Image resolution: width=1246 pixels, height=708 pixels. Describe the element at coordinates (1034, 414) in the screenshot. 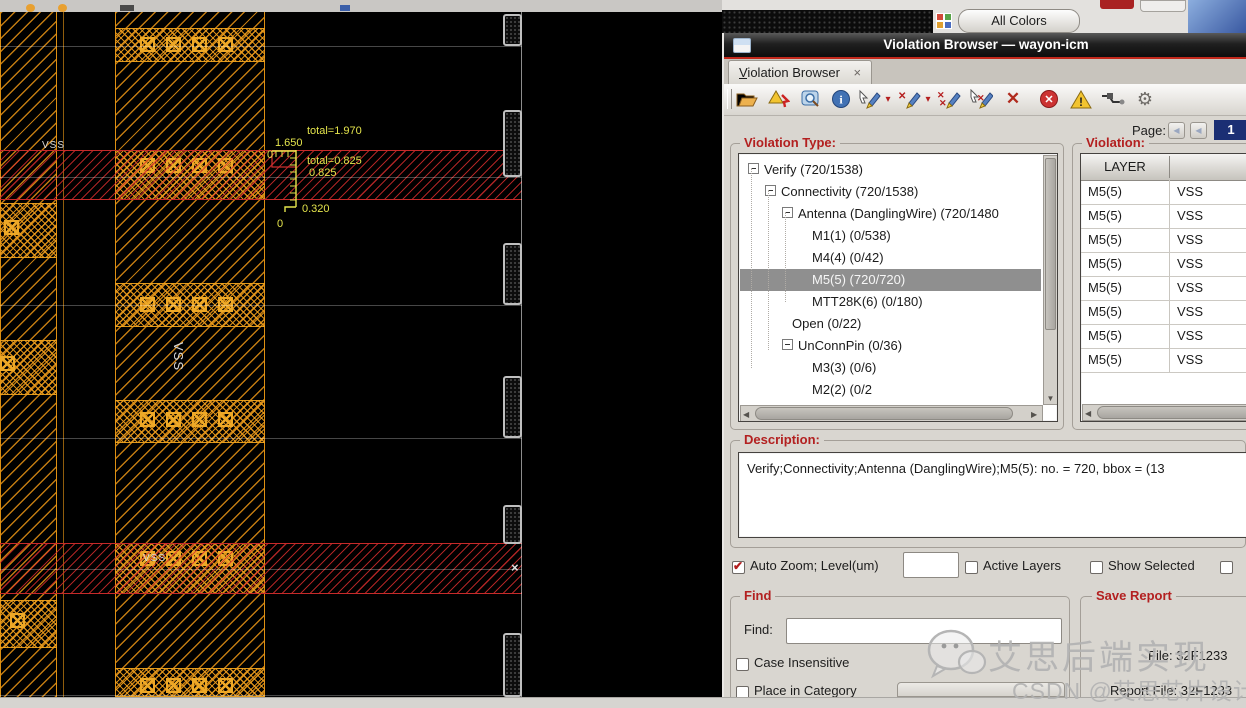

I see `scroll-right-arrow: ▶` at that location.